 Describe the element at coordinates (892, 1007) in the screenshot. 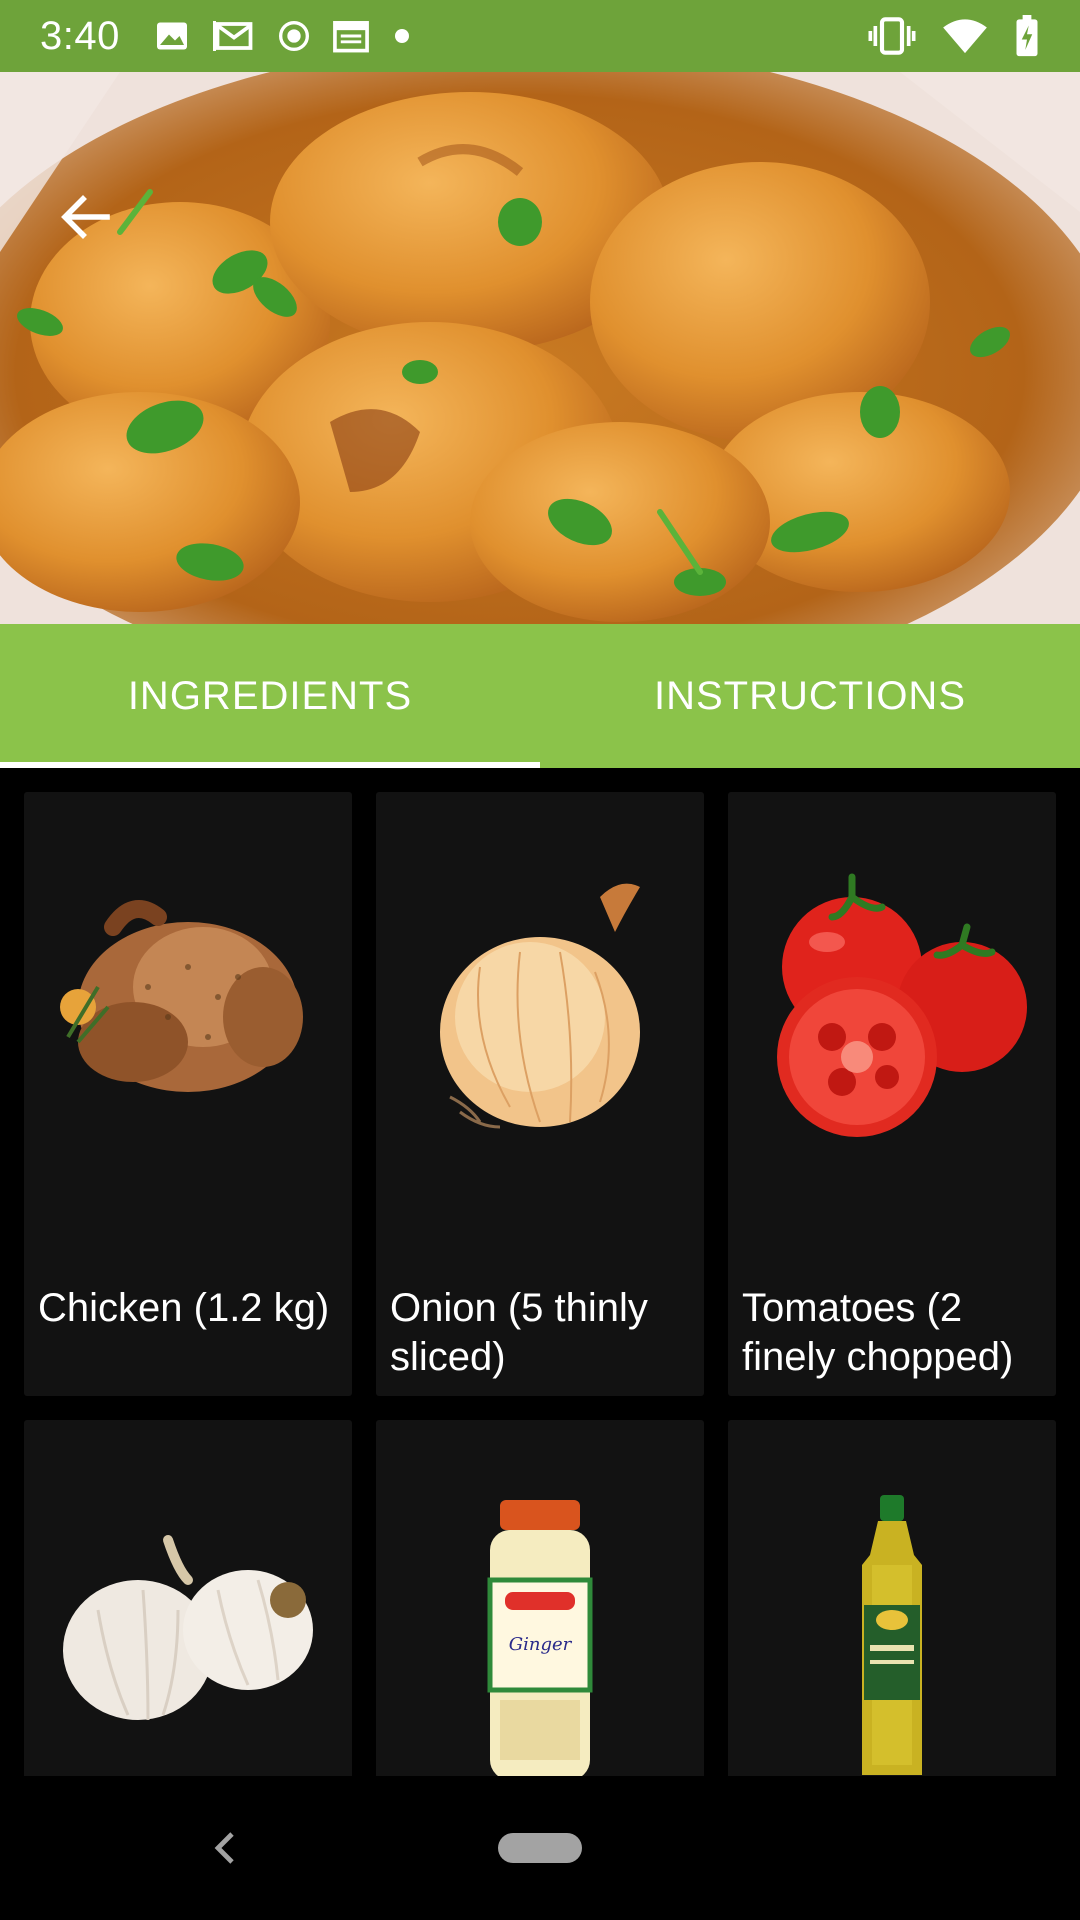

I see `tomatoes-image` at that location.